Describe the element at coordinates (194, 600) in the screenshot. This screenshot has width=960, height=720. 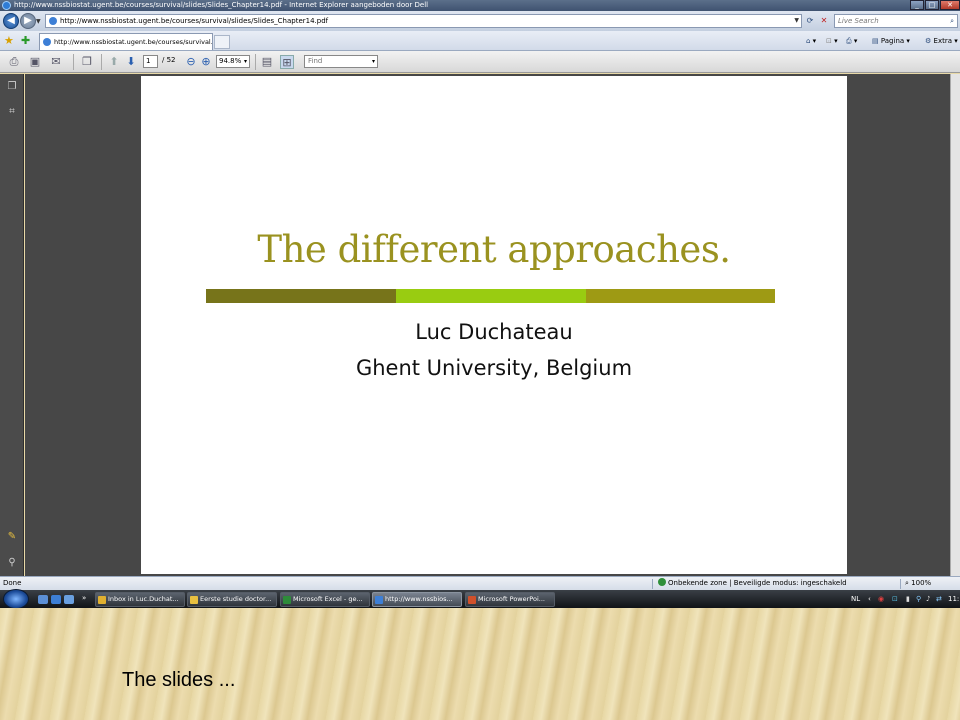
I see `folder-icon` at that location.